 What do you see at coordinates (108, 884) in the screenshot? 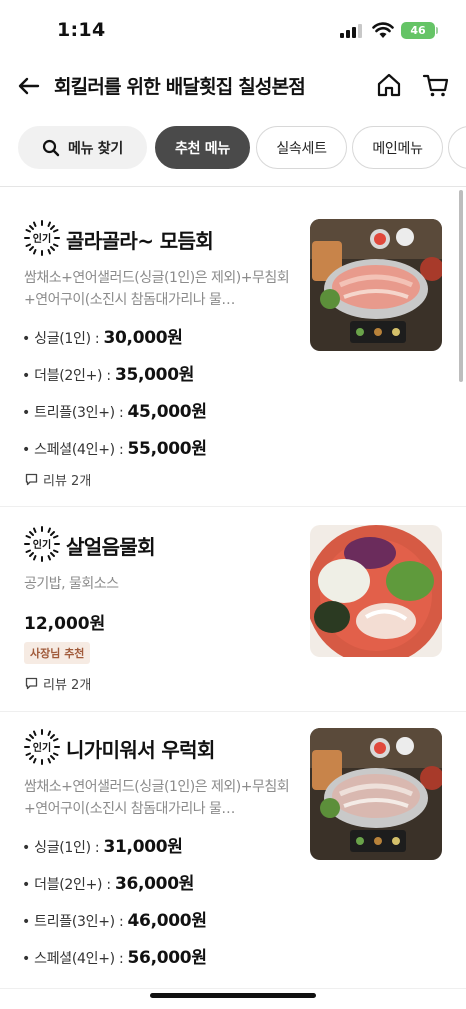
I see `price-option: • 더블(2인+) : 36,000원` at bounding box center [108, 884].